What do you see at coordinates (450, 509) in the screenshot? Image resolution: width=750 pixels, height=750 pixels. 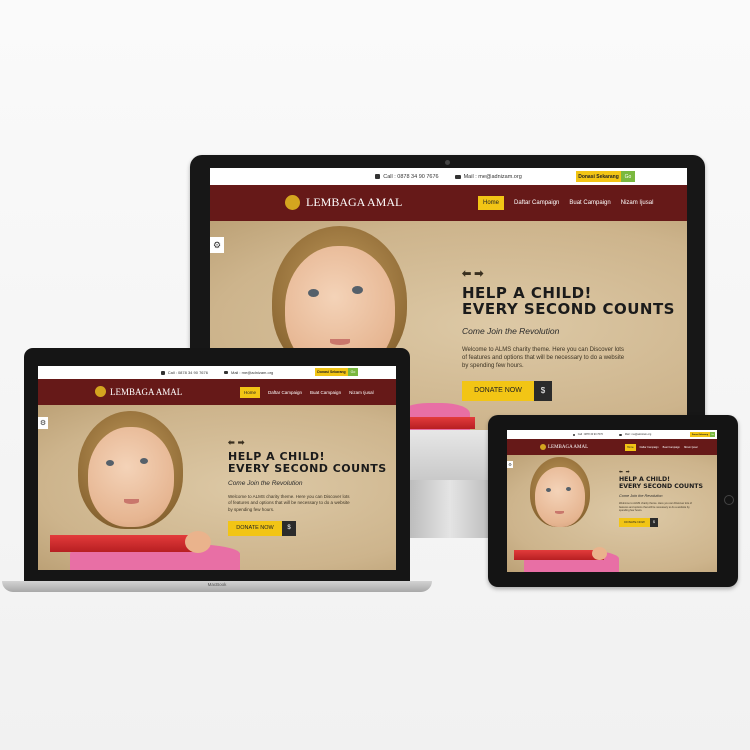 I see `monitor-stand` at bounding box center [450, 509].